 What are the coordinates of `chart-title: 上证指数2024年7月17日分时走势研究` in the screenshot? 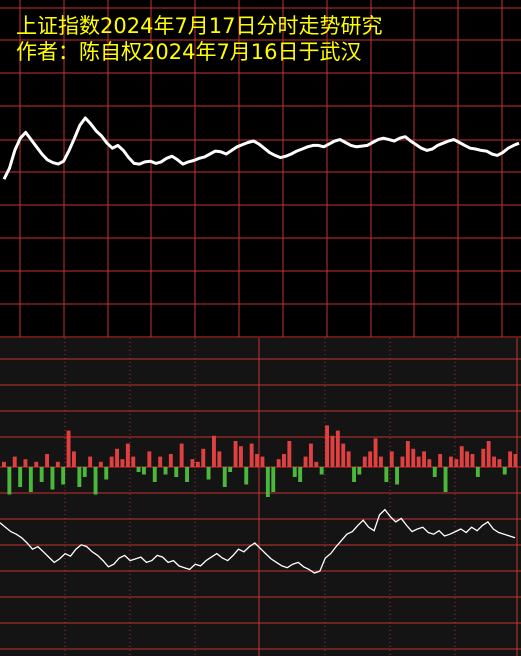 It's located at (199, 26).